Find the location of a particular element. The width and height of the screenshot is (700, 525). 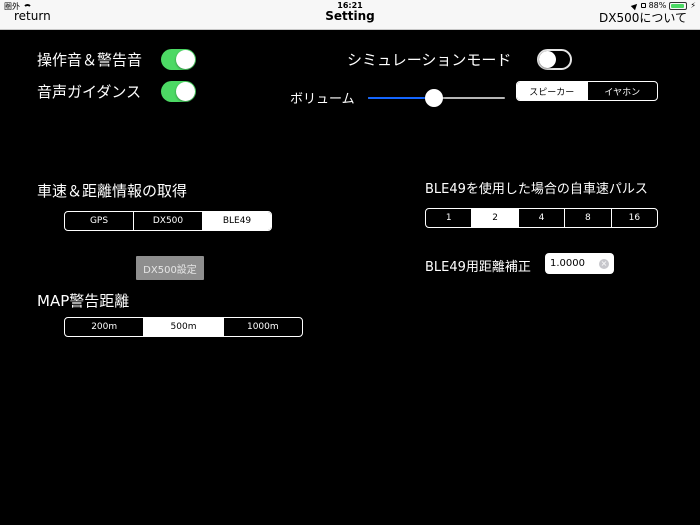

ble49-pulse-segmented-control: 1 2 4 8 16 is located at coordinates (541, 218).